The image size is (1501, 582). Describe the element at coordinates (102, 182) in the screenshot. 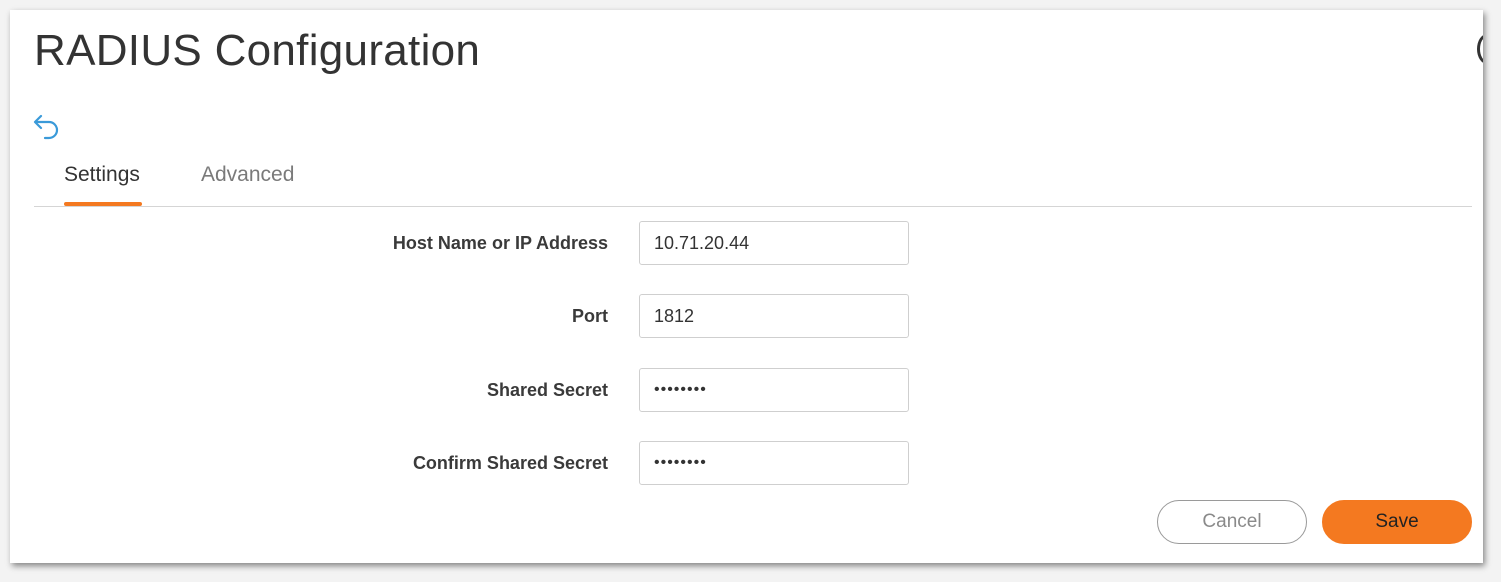

I see `tab-settings: Settings` at that location.